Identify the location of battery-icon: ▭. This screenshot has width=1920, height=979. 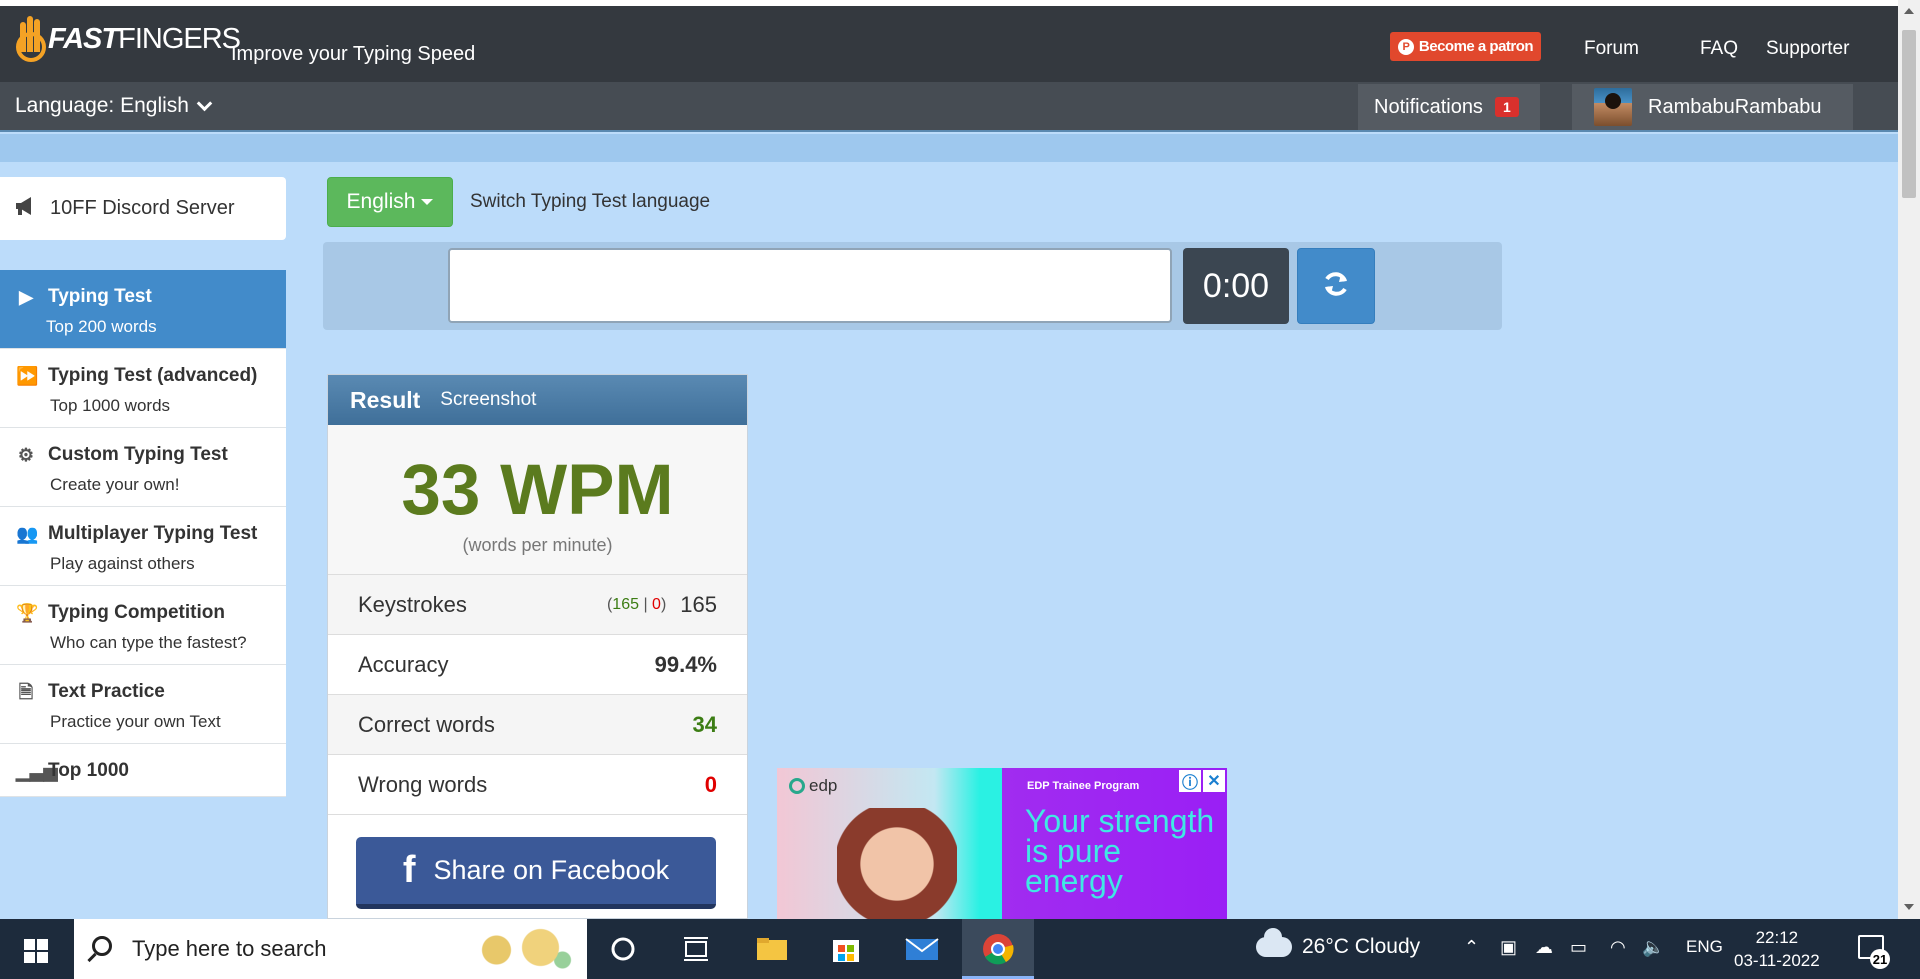
(1578, 947).